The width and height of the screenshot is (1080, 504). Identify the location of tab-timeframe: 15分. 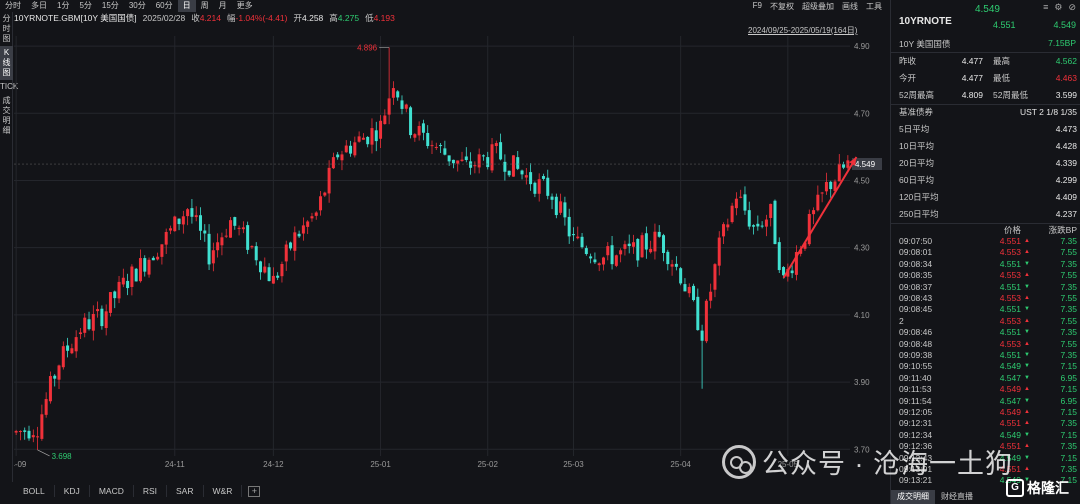
(110, 6).